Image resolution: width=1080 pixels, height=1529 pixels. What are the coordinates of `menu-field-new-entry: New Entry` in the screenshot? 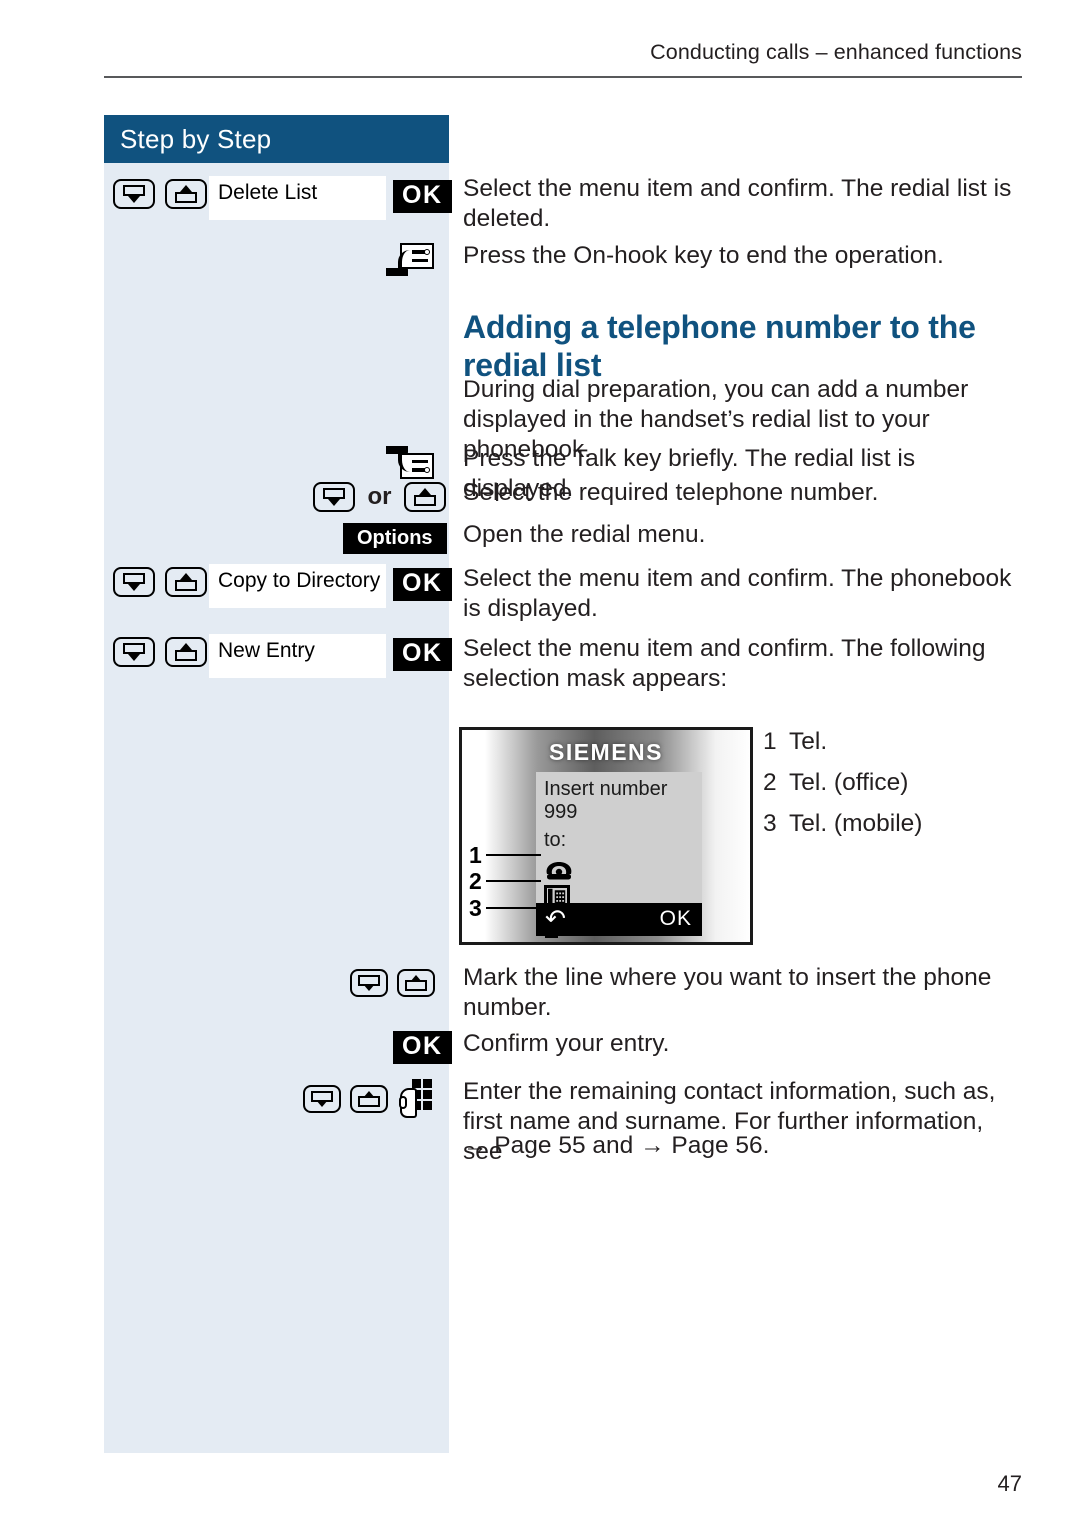 It's located at (297, 656).